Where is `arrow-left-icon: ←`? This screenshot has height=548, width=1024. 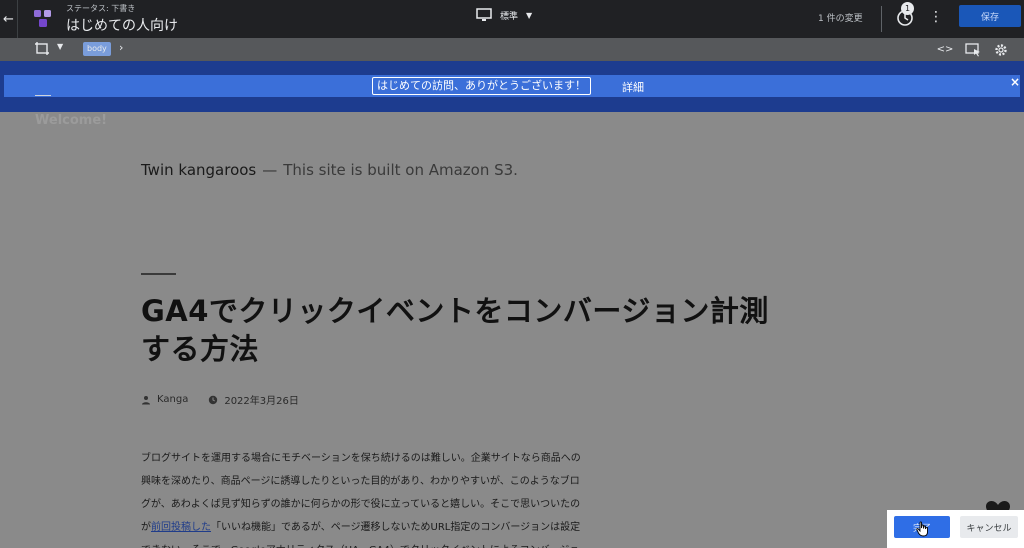 arrow-left-icon: ← is located at coordinates (8, 19).